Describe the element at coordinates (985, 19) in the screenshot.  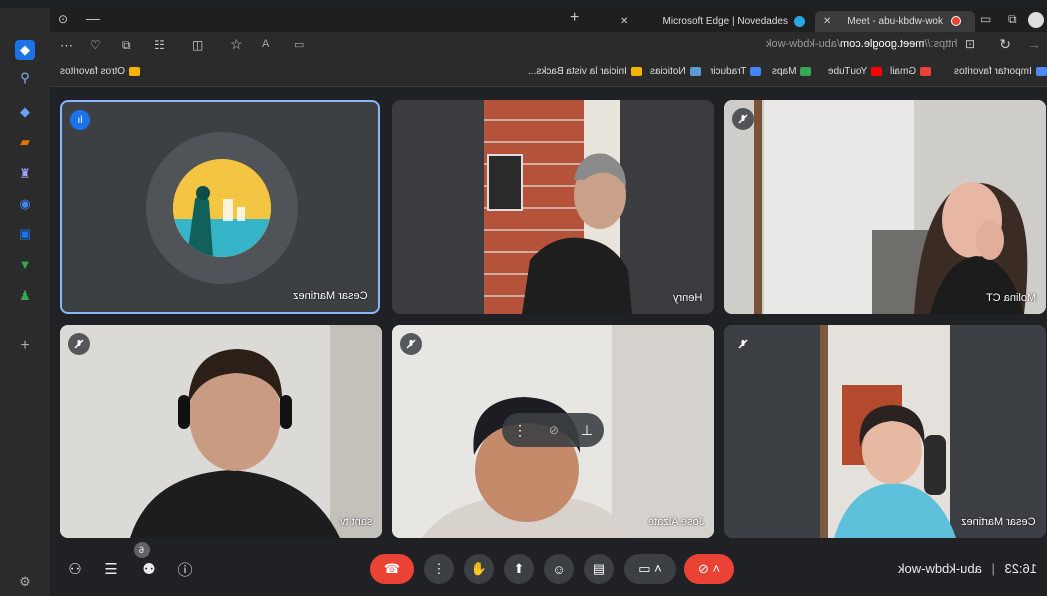
I see `tab-actions-icon: ▭` at that location.